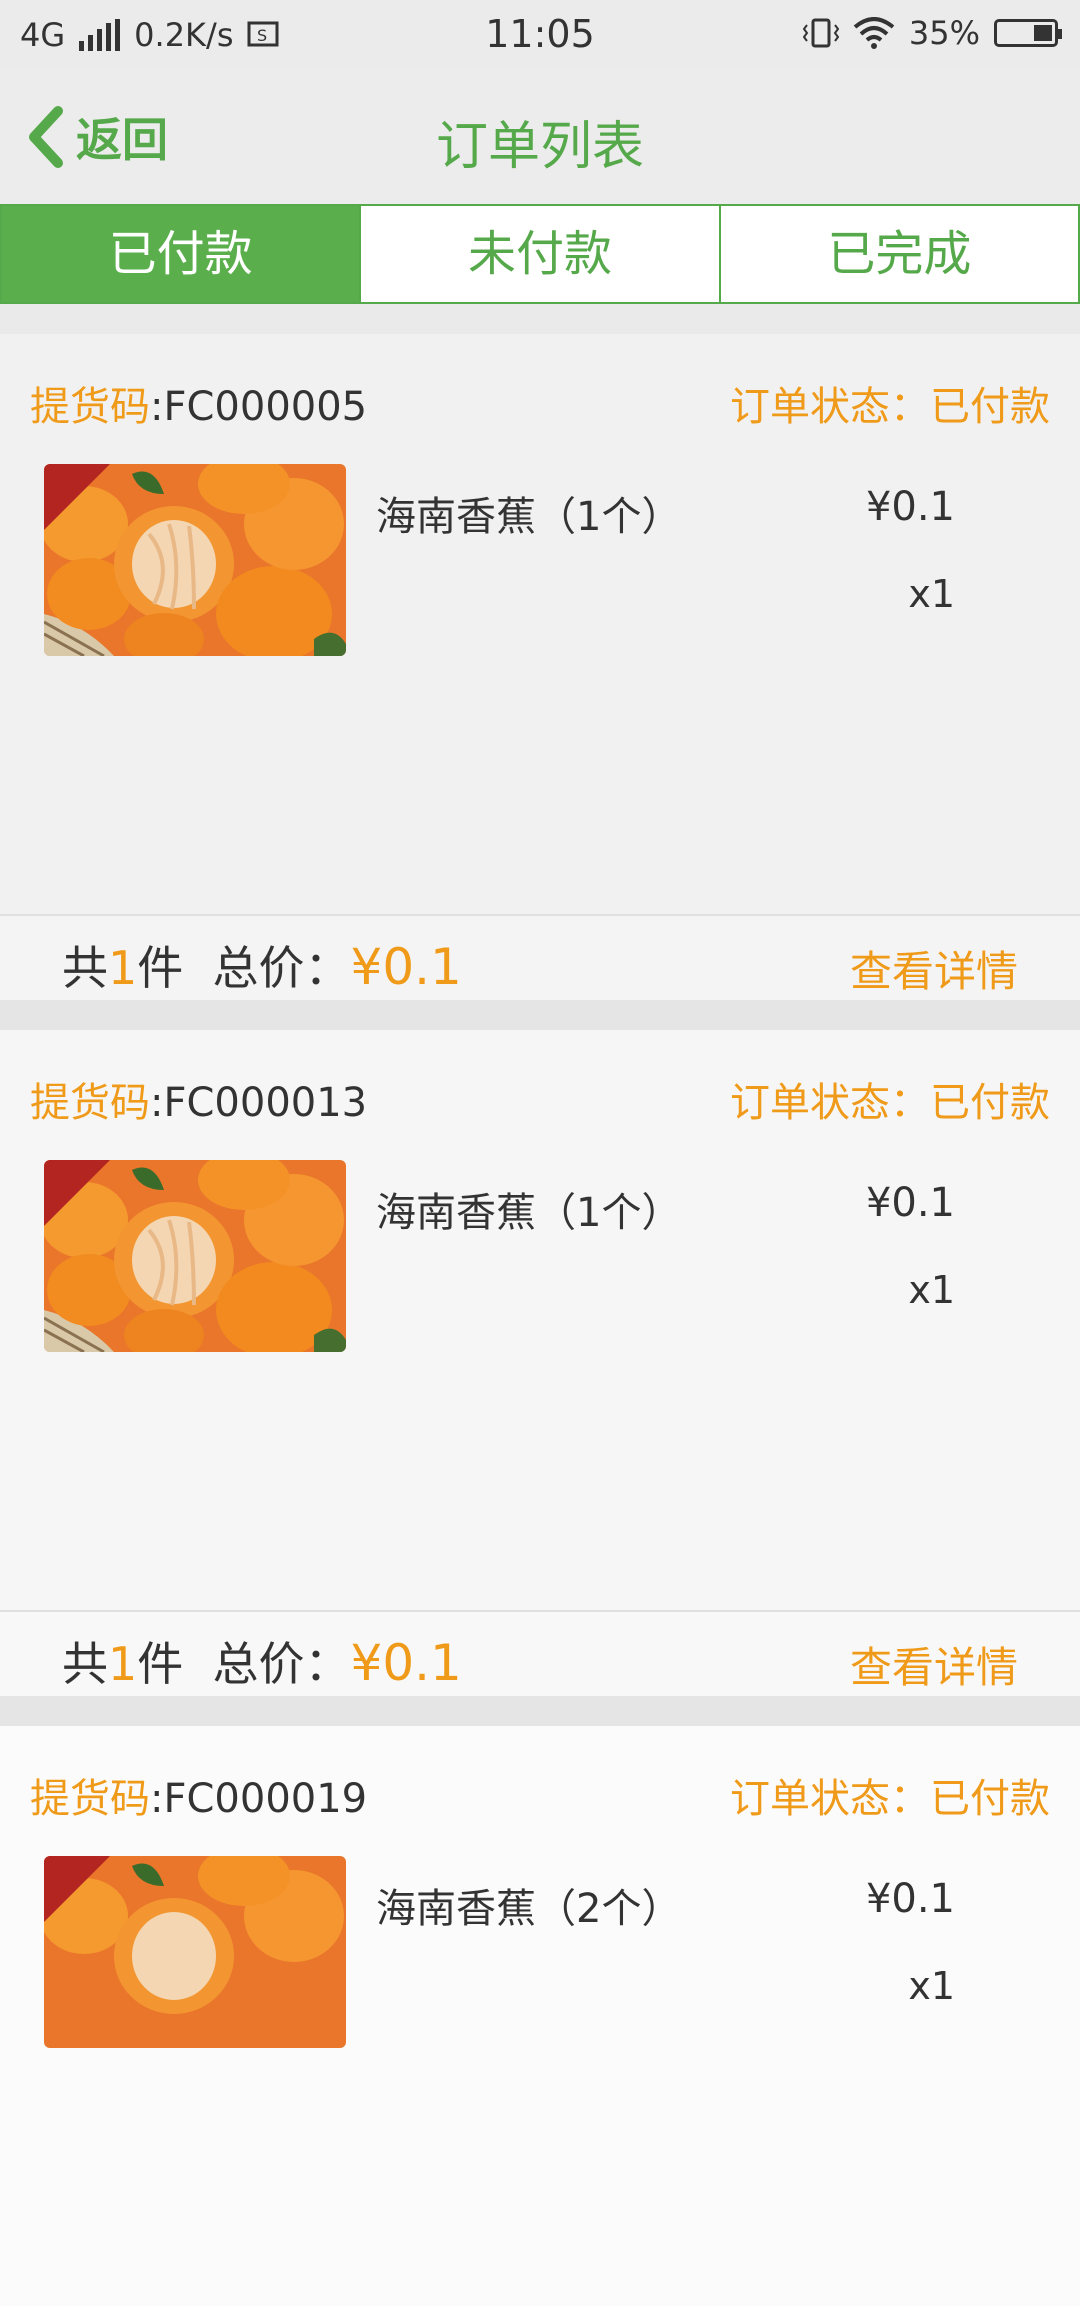 This screenshot has width=1080, height=2306. I want to click on pickup-code: 提货码:FC000013, so click(198, 1099).